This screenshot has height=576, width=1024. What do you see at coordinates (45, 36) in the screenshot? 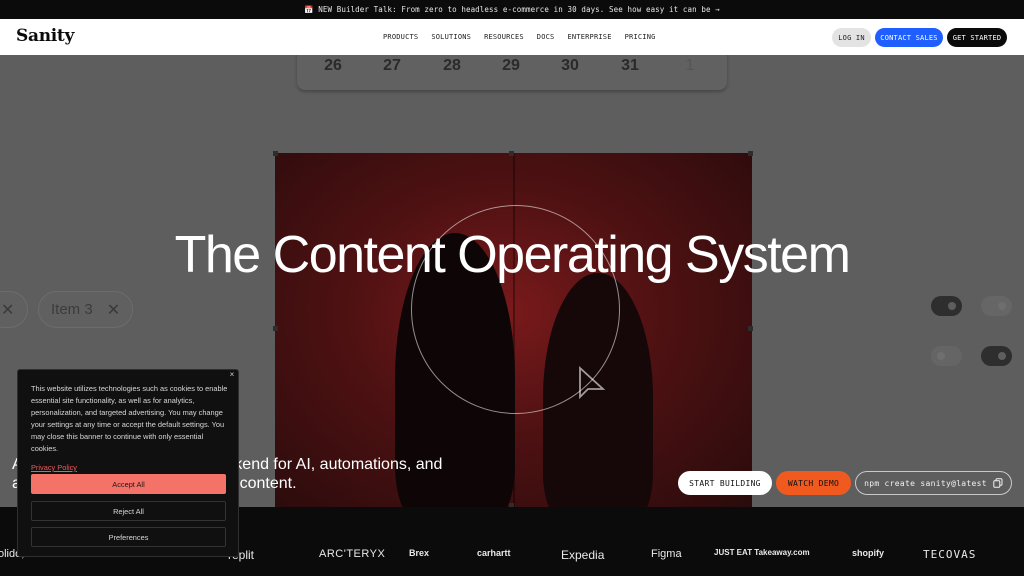
I see `sanity-logo: Sanity` at bounding box center [45, 36].